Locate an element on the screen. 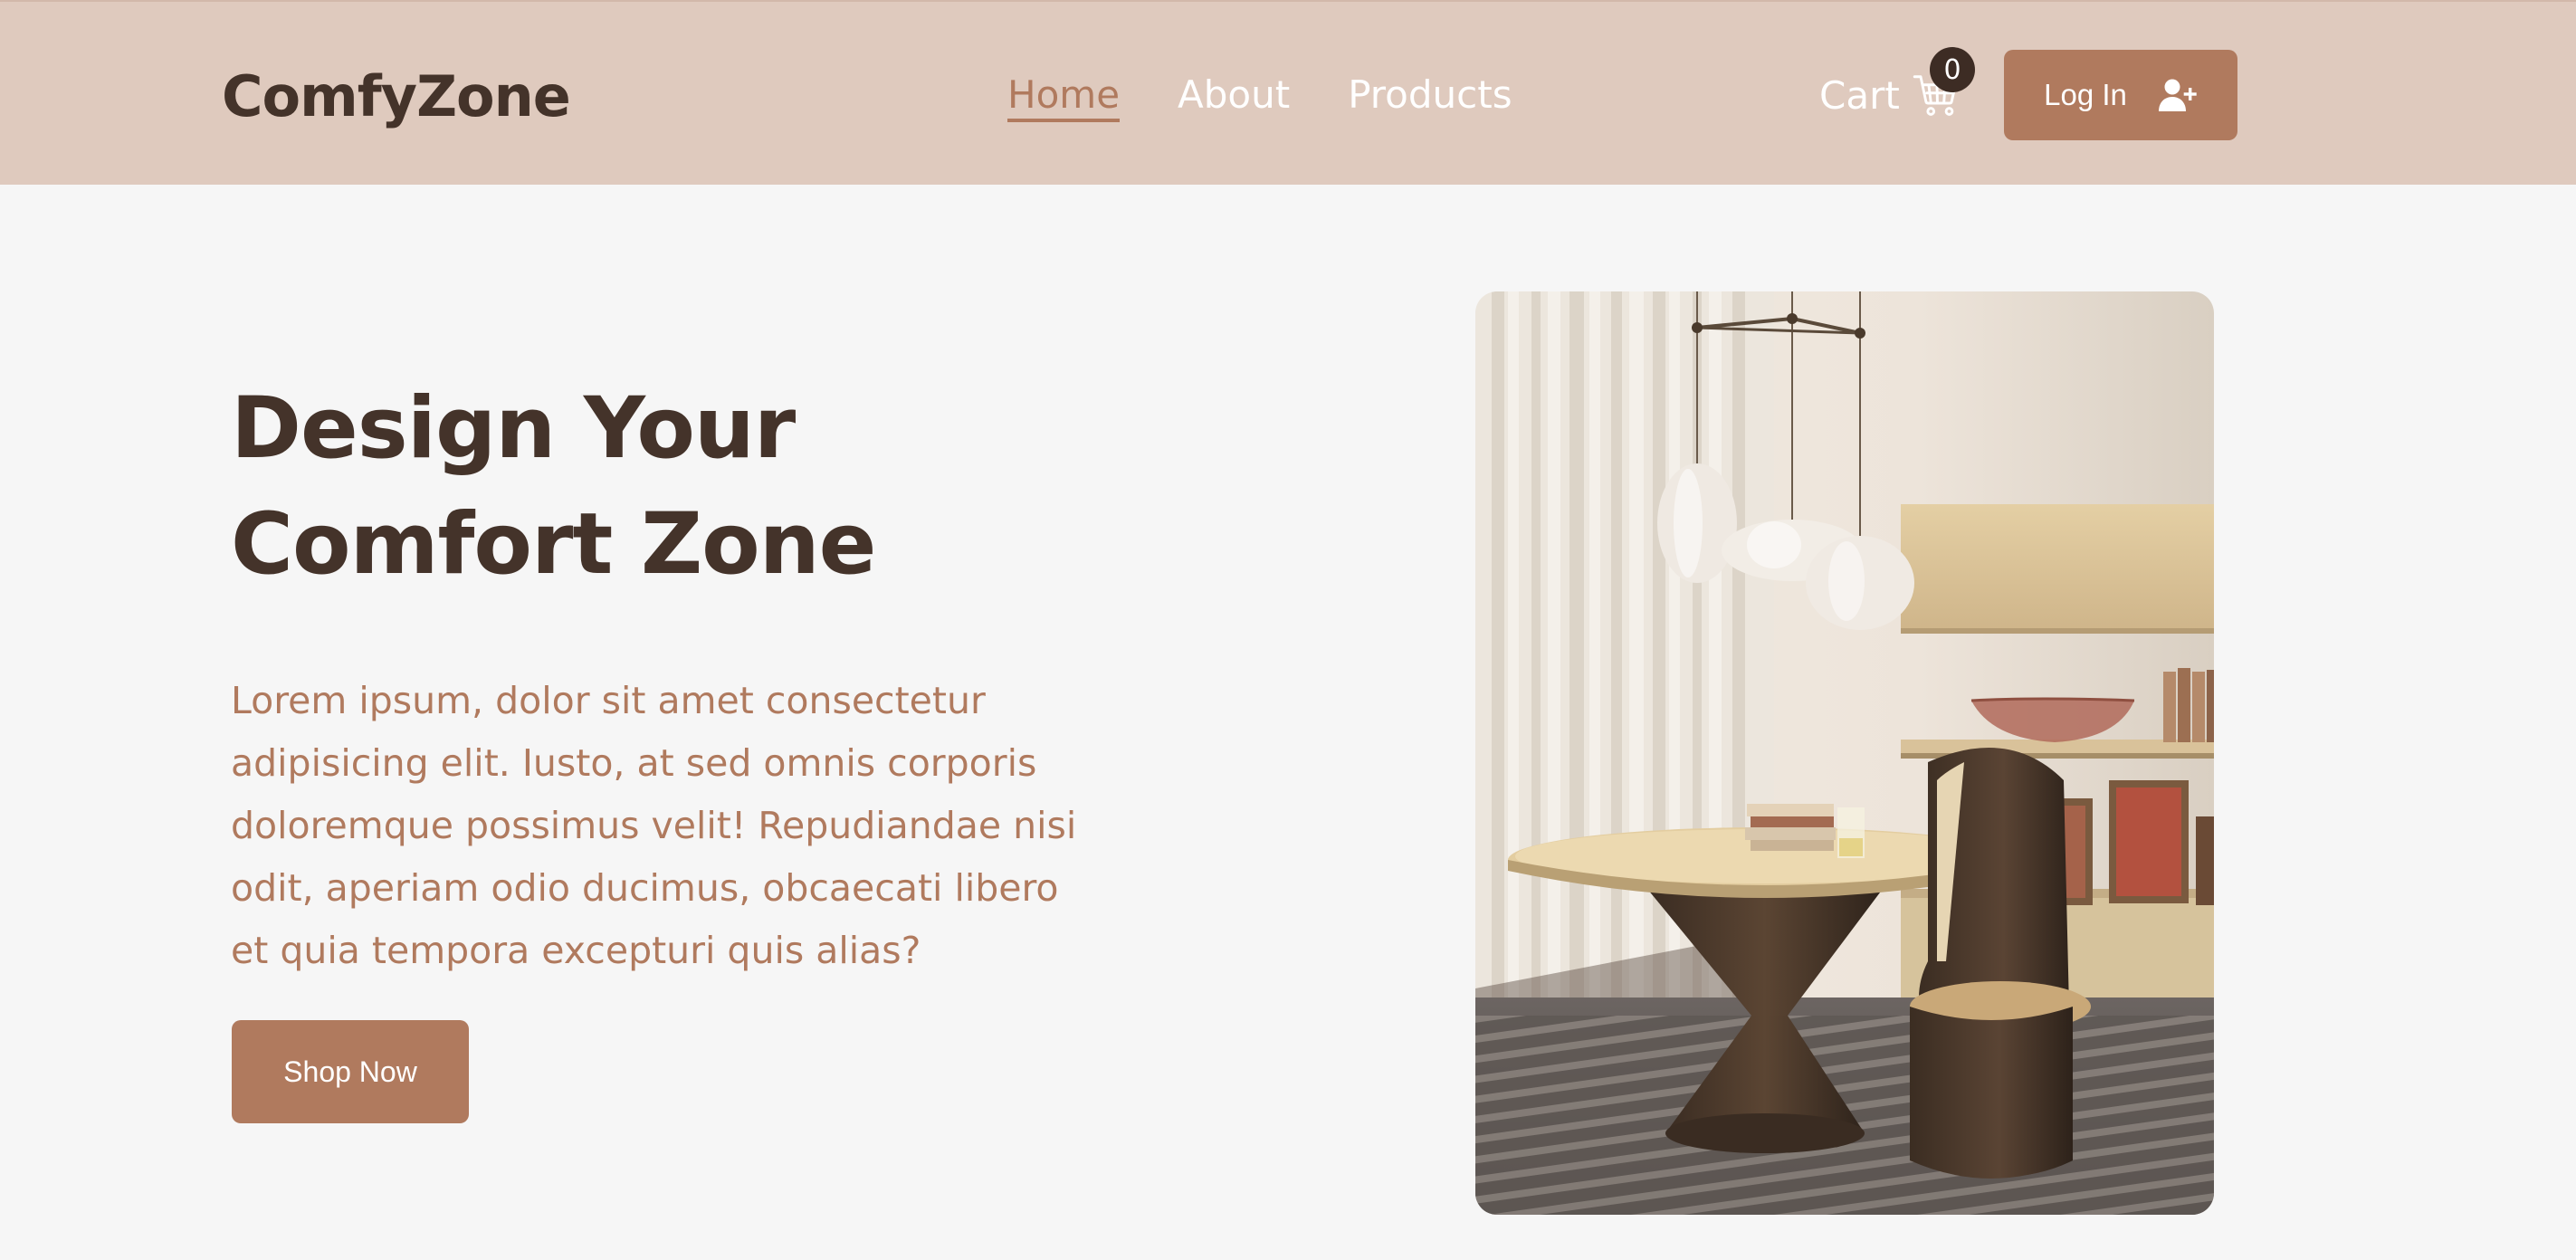 The image size is (2576, 1260). login-label: Log In is located at coordinates (2085, 94).